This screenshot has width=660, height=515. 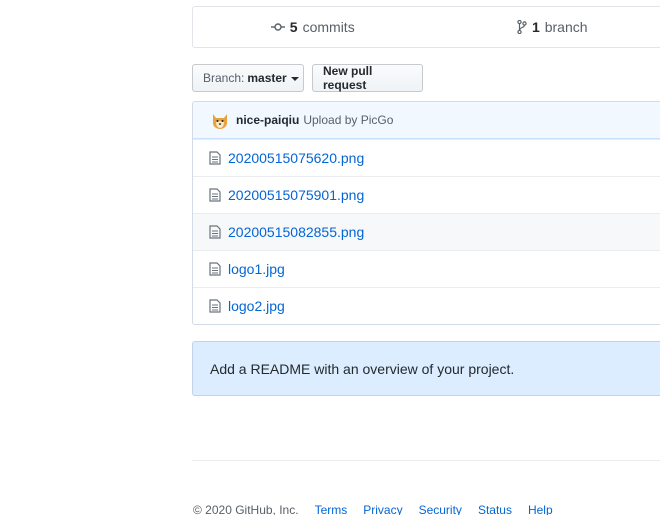 I want to click on numbers-summary: 5 commits 1 branch, so click(x=426, y=27).